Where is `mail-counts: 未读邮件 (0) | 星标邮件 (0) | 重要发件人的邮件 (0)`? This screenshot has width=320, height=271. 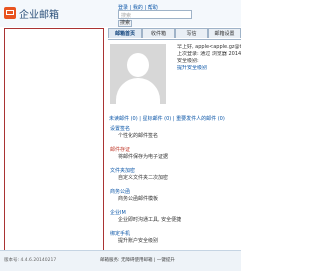 mail-counts: 未读邮件 (0) | 星标邮件 (0) | 重要发件人的邮件 (0) is located at coordinates (167, 119).